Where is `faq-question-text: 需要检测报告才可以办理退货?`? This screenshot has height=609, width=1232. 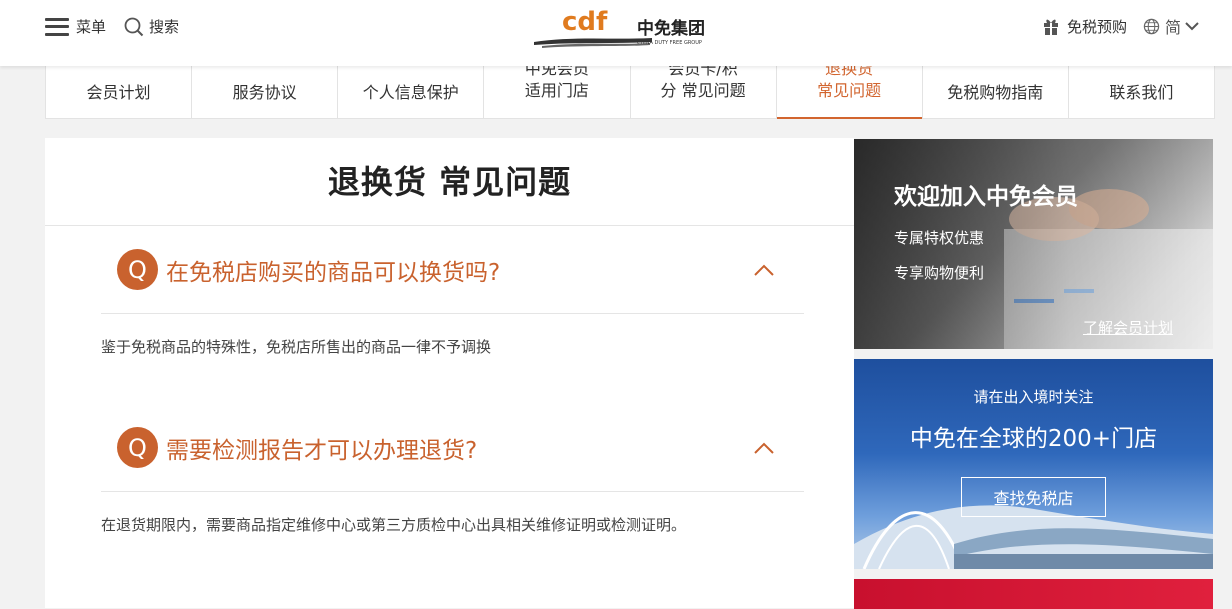 faq-question-text: 需要检测报告才可以办理退货? is located at coordinates (322, 450).